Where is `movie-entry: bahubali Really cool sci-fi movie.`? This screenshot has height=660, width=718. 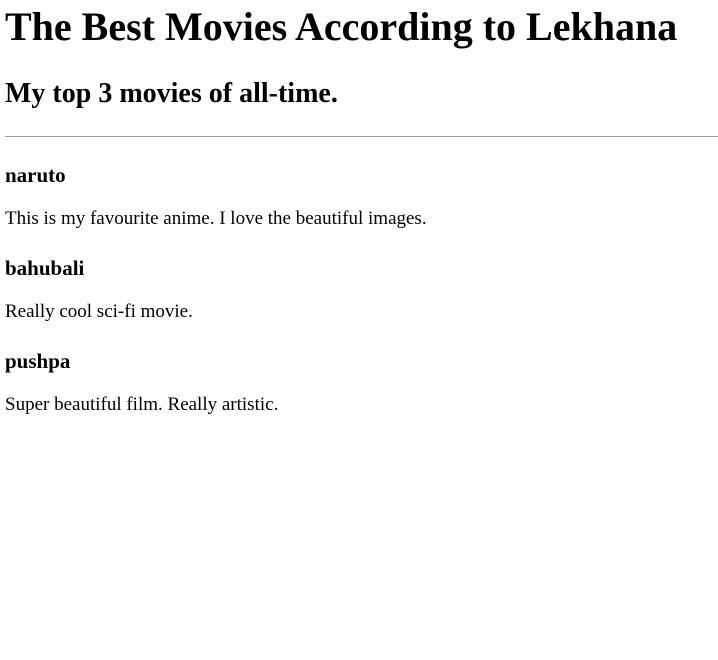
movie-entry: bahubali Really cool sci-fi movie. is located at coordinates (359, 288).